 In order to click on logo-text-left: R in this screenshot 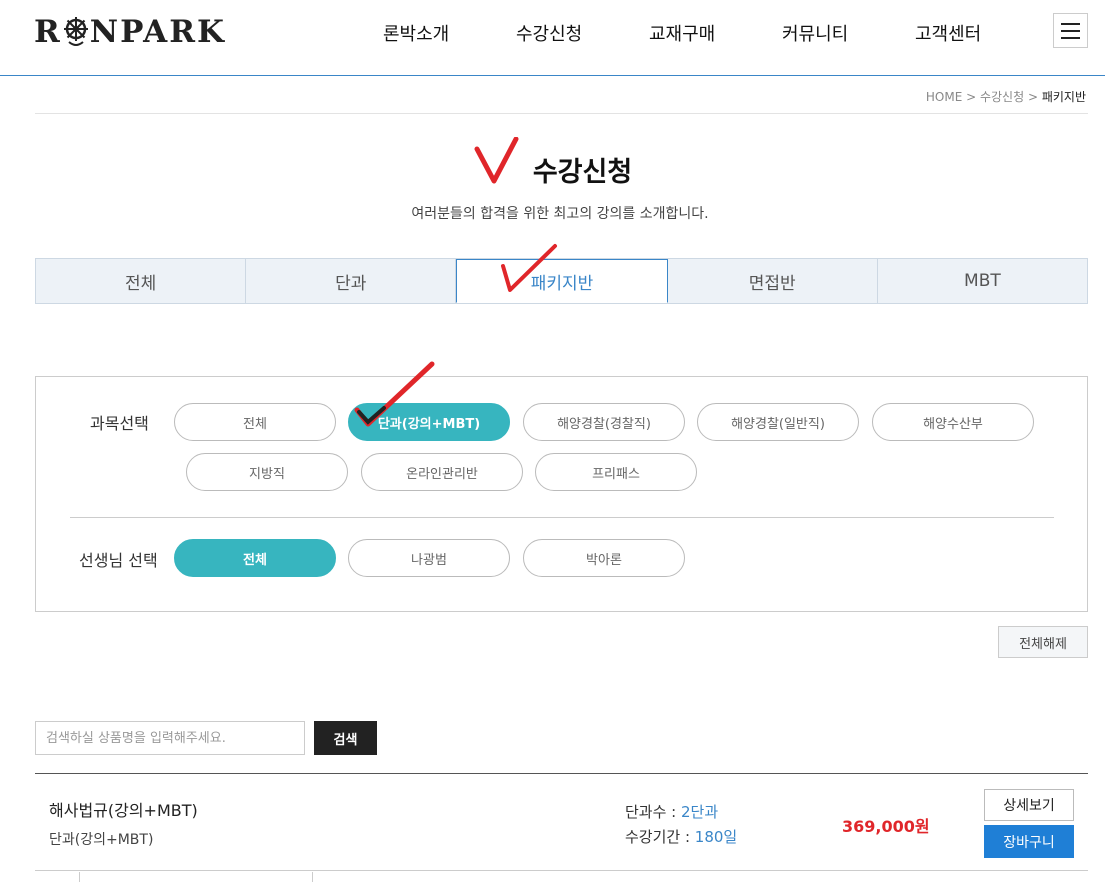, I will do `click(48, 32)`.